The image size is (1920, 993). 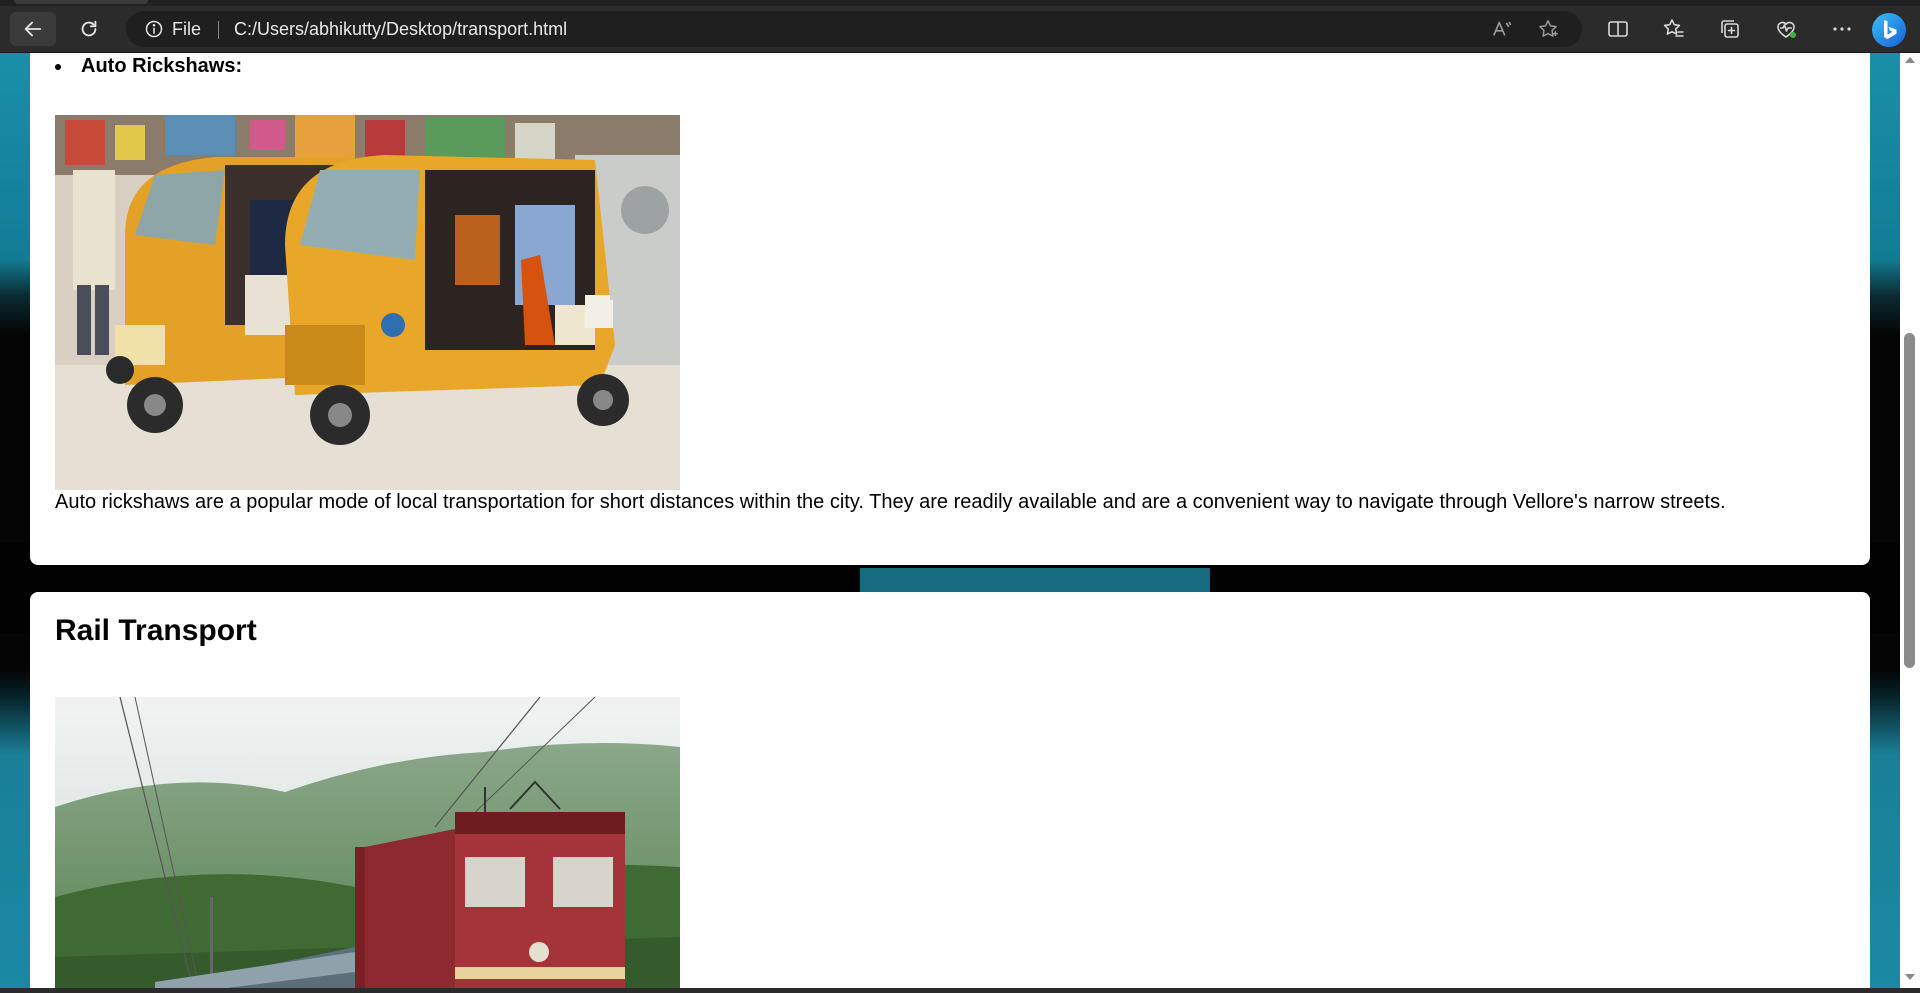 What do you see at coordinates (1909, 500) in the screenshot?
I see `scrollbar-thumb` at bounding box center [1909, 500].